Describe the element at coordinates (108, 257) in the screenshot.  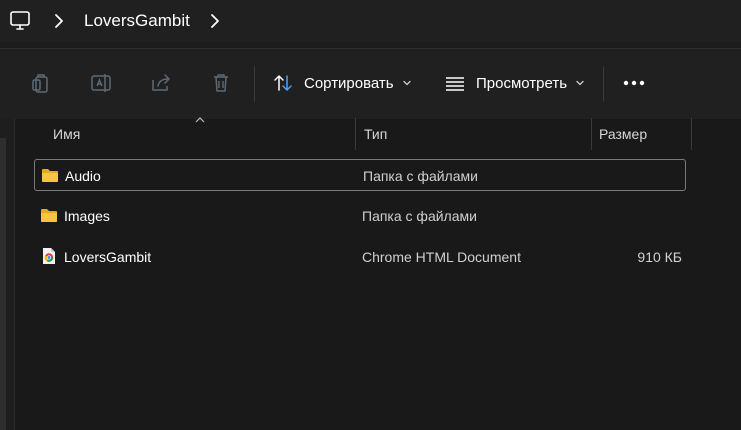
I see `file-name: LoversGambit` at that location.